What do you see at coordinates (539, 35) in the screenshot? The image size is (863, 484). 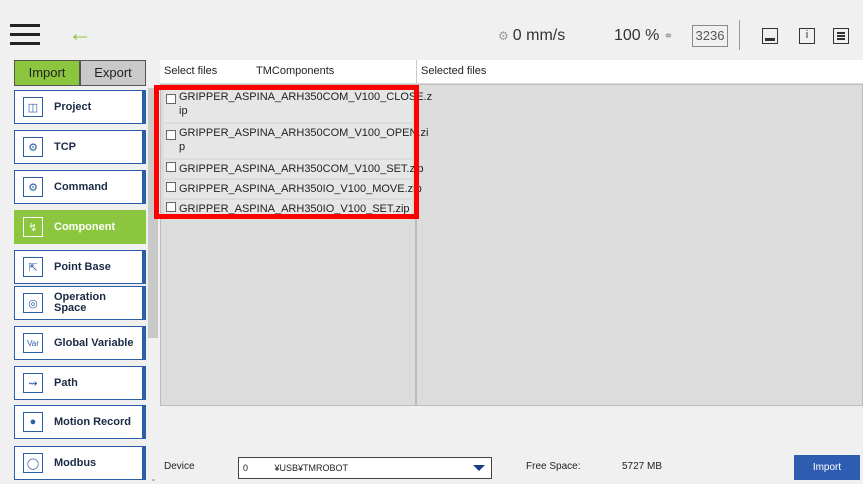 I see `speed-value: 0 mm/s` at bounding box center [539, 35].